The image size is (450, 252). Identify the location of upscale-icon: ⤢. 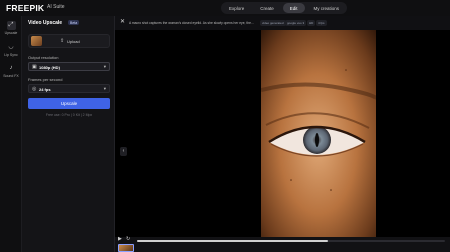
(11, 25).